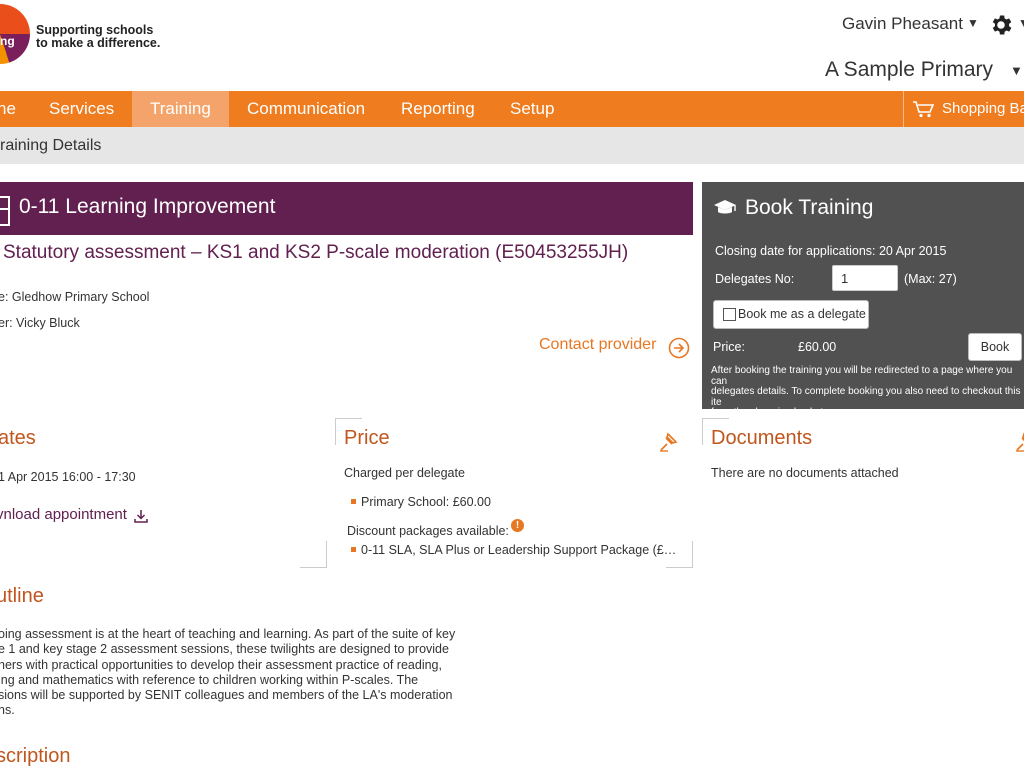 The height and width of the screenshot is (768, 1024). I want to click on nav-item-reporting: Reporting, so click(438, 109).